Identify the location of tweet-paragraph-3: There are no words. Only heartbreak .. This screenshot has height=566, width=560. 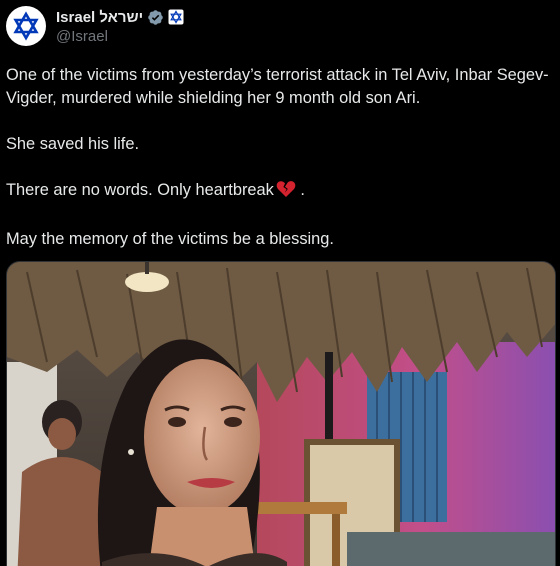
(278, 192).